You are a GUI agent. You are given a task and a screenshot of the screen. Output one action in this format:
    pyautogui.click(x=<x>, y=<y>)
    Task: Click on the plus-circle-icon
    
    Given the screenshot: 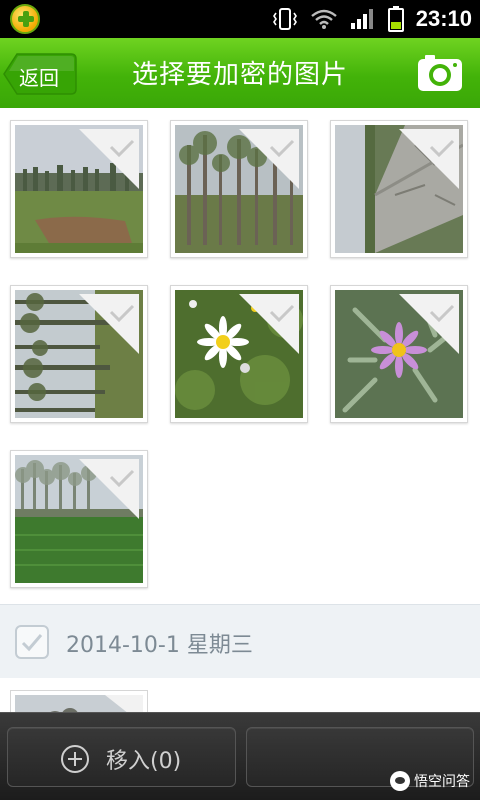 What is the action you would take?
    pyautogui.click(x=75, y=759)
    